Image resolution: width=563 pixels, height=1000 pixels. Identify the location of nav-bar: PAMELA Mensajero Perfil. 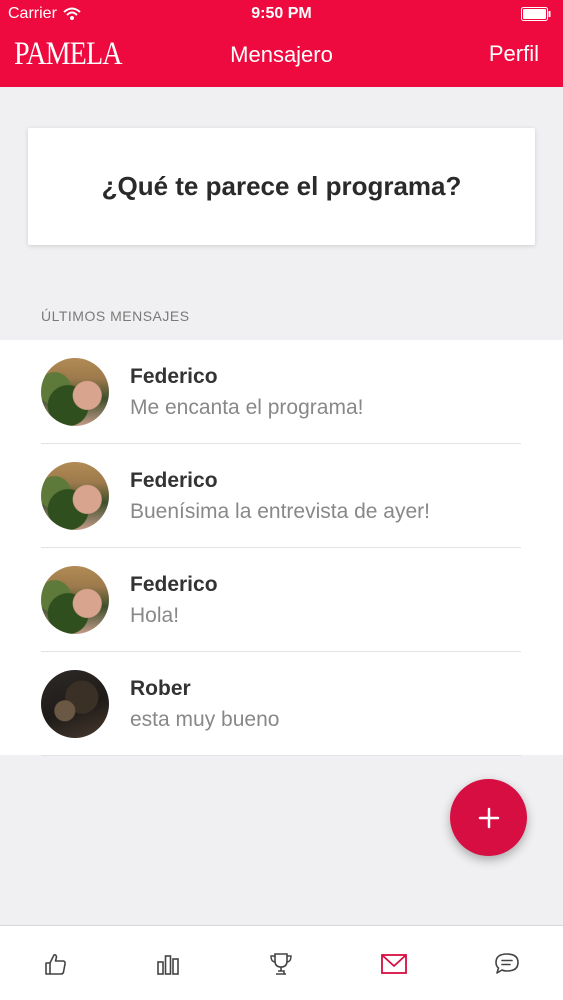
(281, 58).